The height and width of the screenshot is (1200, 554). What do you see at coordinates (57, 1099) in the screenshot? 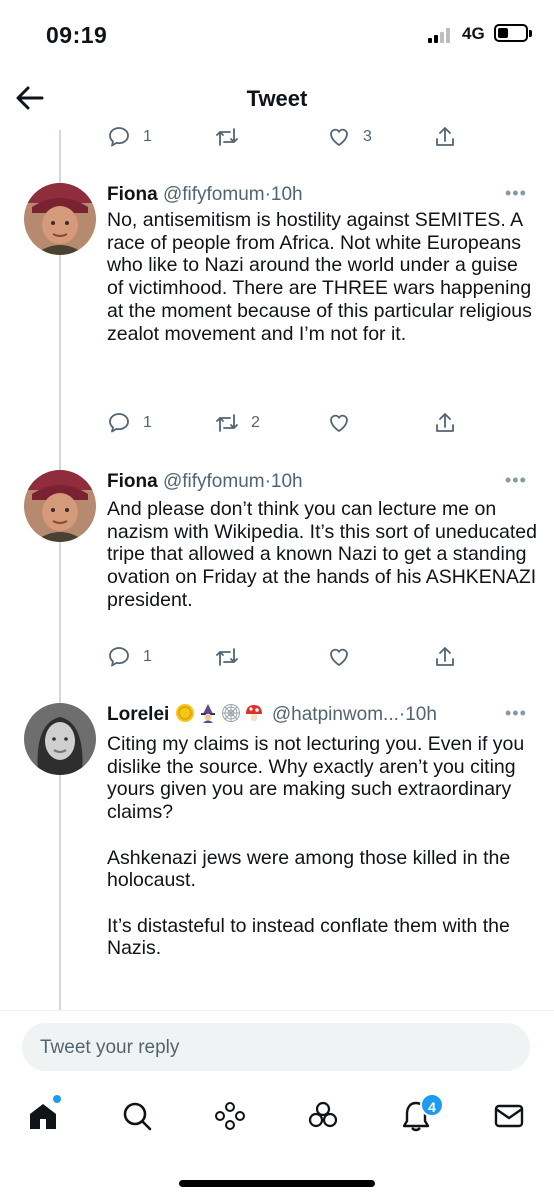
I see `home-unread-dot` at bounding box center [57, 1099].